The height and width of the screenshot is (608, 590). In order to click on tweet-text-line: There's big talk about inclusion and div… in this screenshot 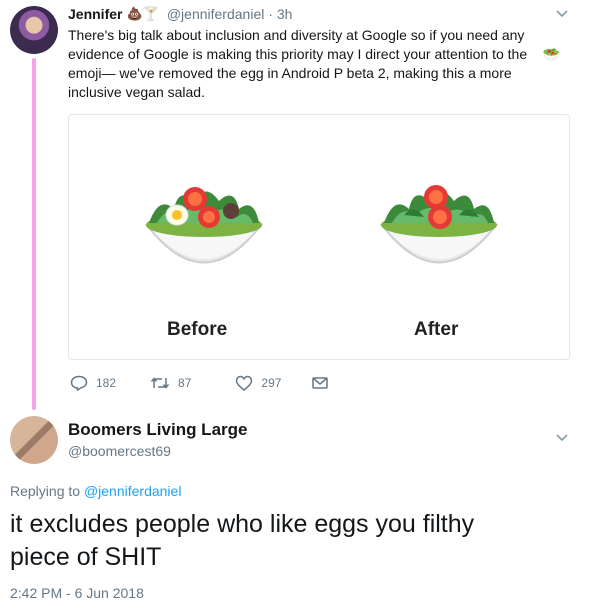, I will do `click(296, 35)`.